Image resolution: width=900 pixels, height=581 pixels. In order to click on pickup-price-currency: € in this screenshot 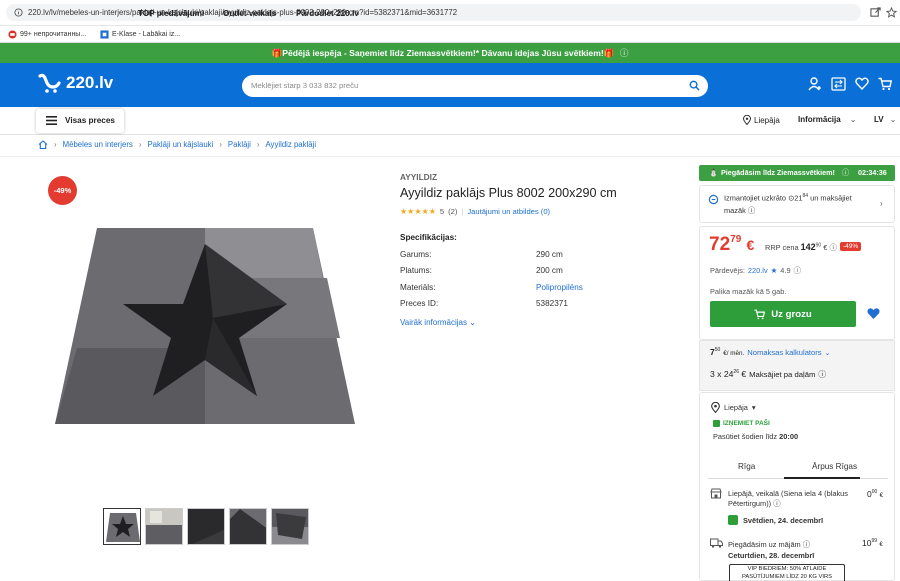, I will do `click(881, 496)`.